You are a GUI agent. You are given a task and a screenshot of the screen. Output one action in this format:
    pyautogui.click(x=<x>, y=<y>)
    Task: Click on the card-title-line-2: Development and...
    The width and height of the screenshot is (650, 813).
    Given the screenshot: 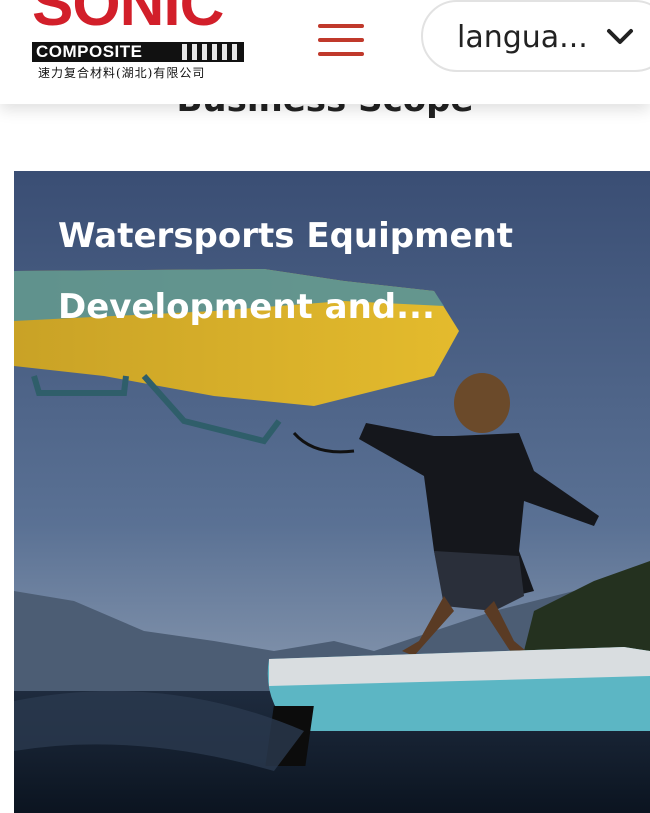 What is the action you would take?
    pyautogui.click(x=246, y=307)
    